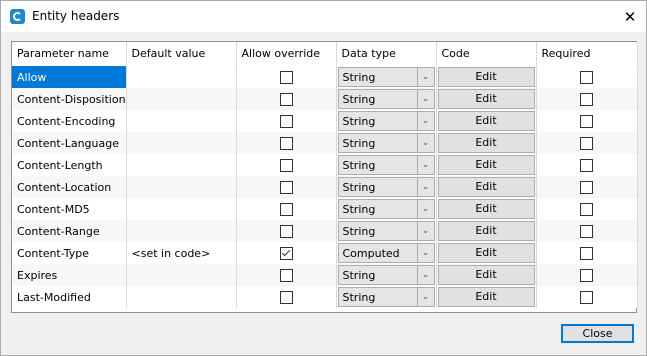 The width and height of the screenshot is (647, 356). Describe the element at coordinates (181, 253) in the screenshot. I see `default-value-cell: <set in code>` at that location.